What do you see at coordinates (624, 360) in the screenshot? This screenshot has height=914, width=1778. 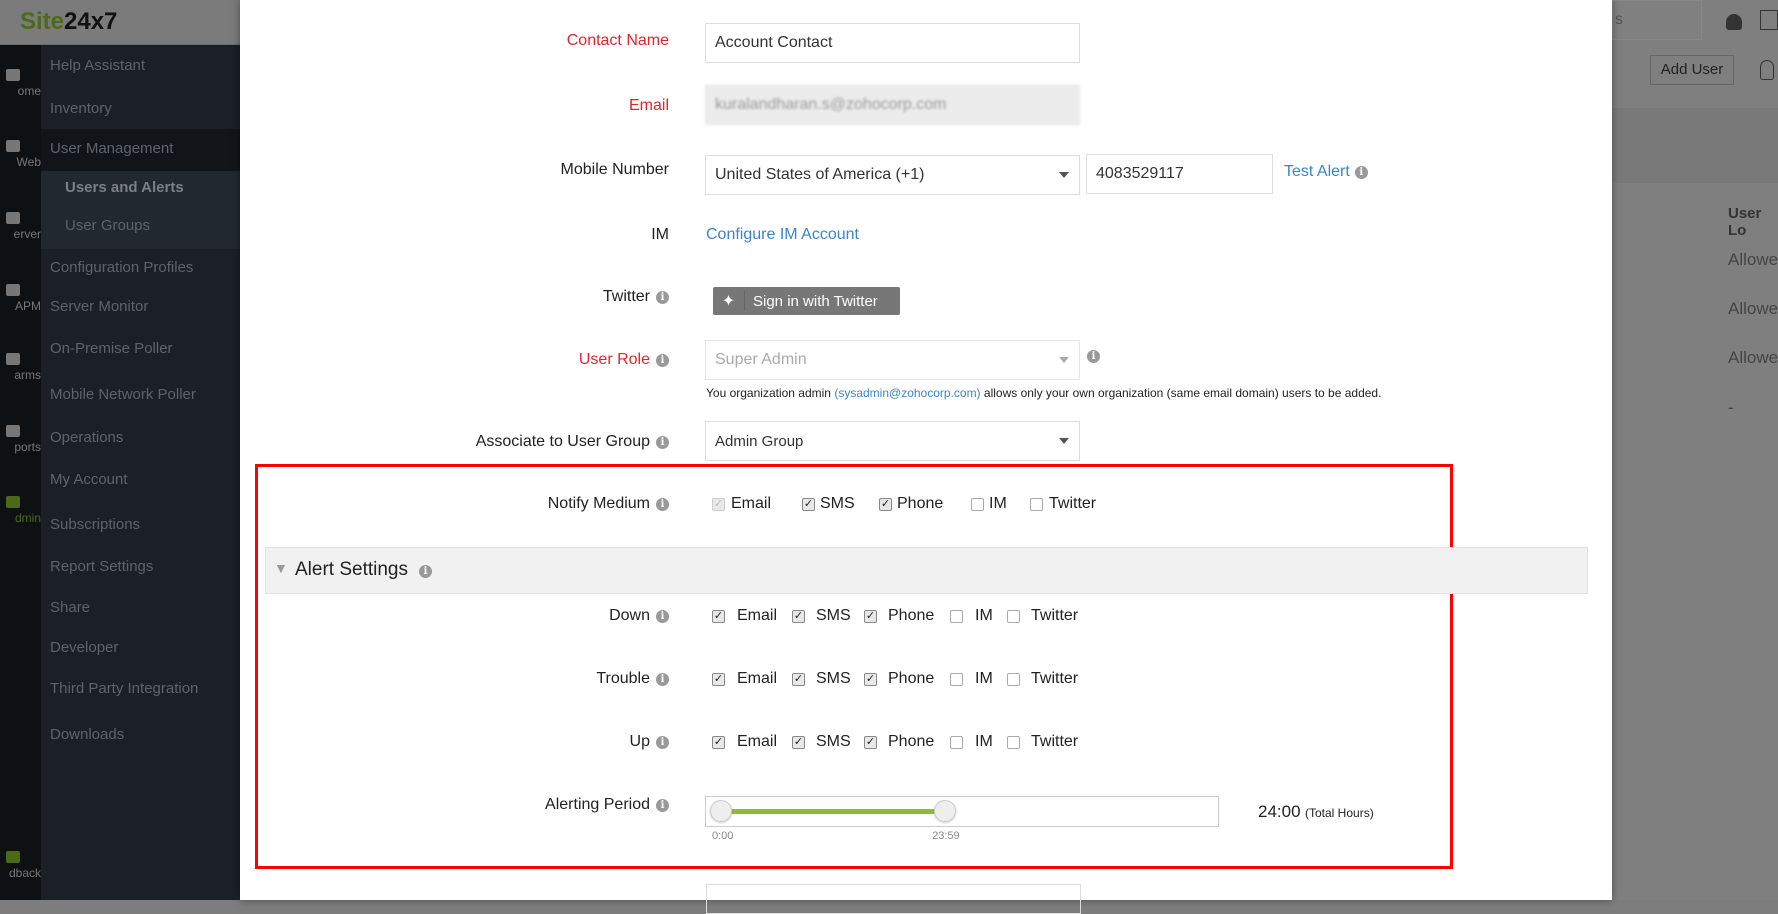 I see `field-label: User Role i` at bounding box center [624, 360].